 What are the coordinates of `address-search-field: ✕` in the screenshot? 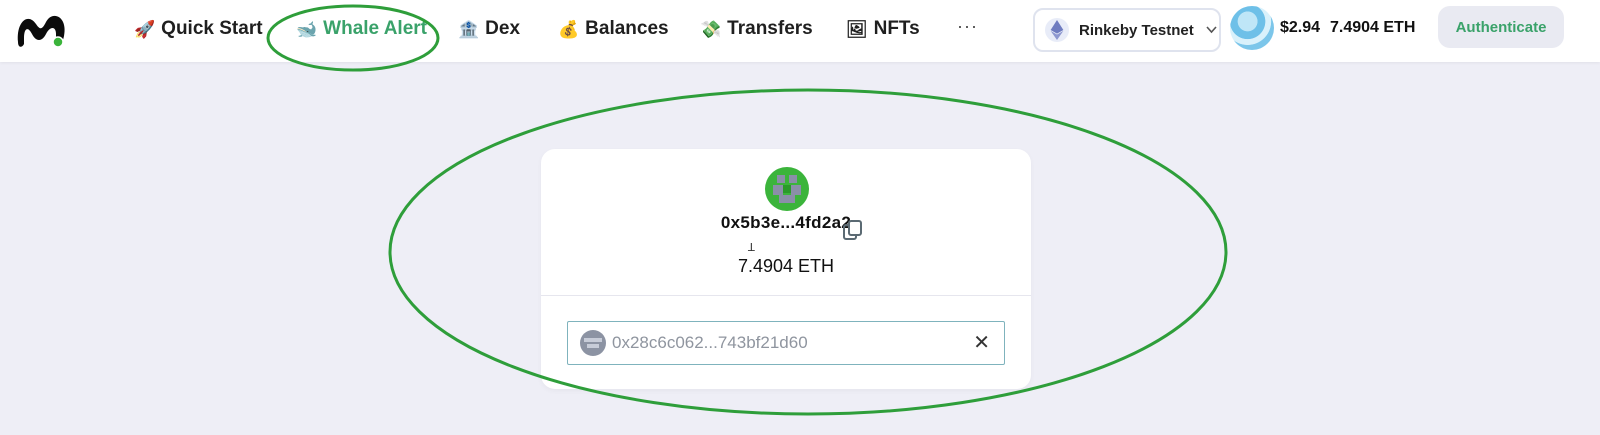 It's located at (786, 343).